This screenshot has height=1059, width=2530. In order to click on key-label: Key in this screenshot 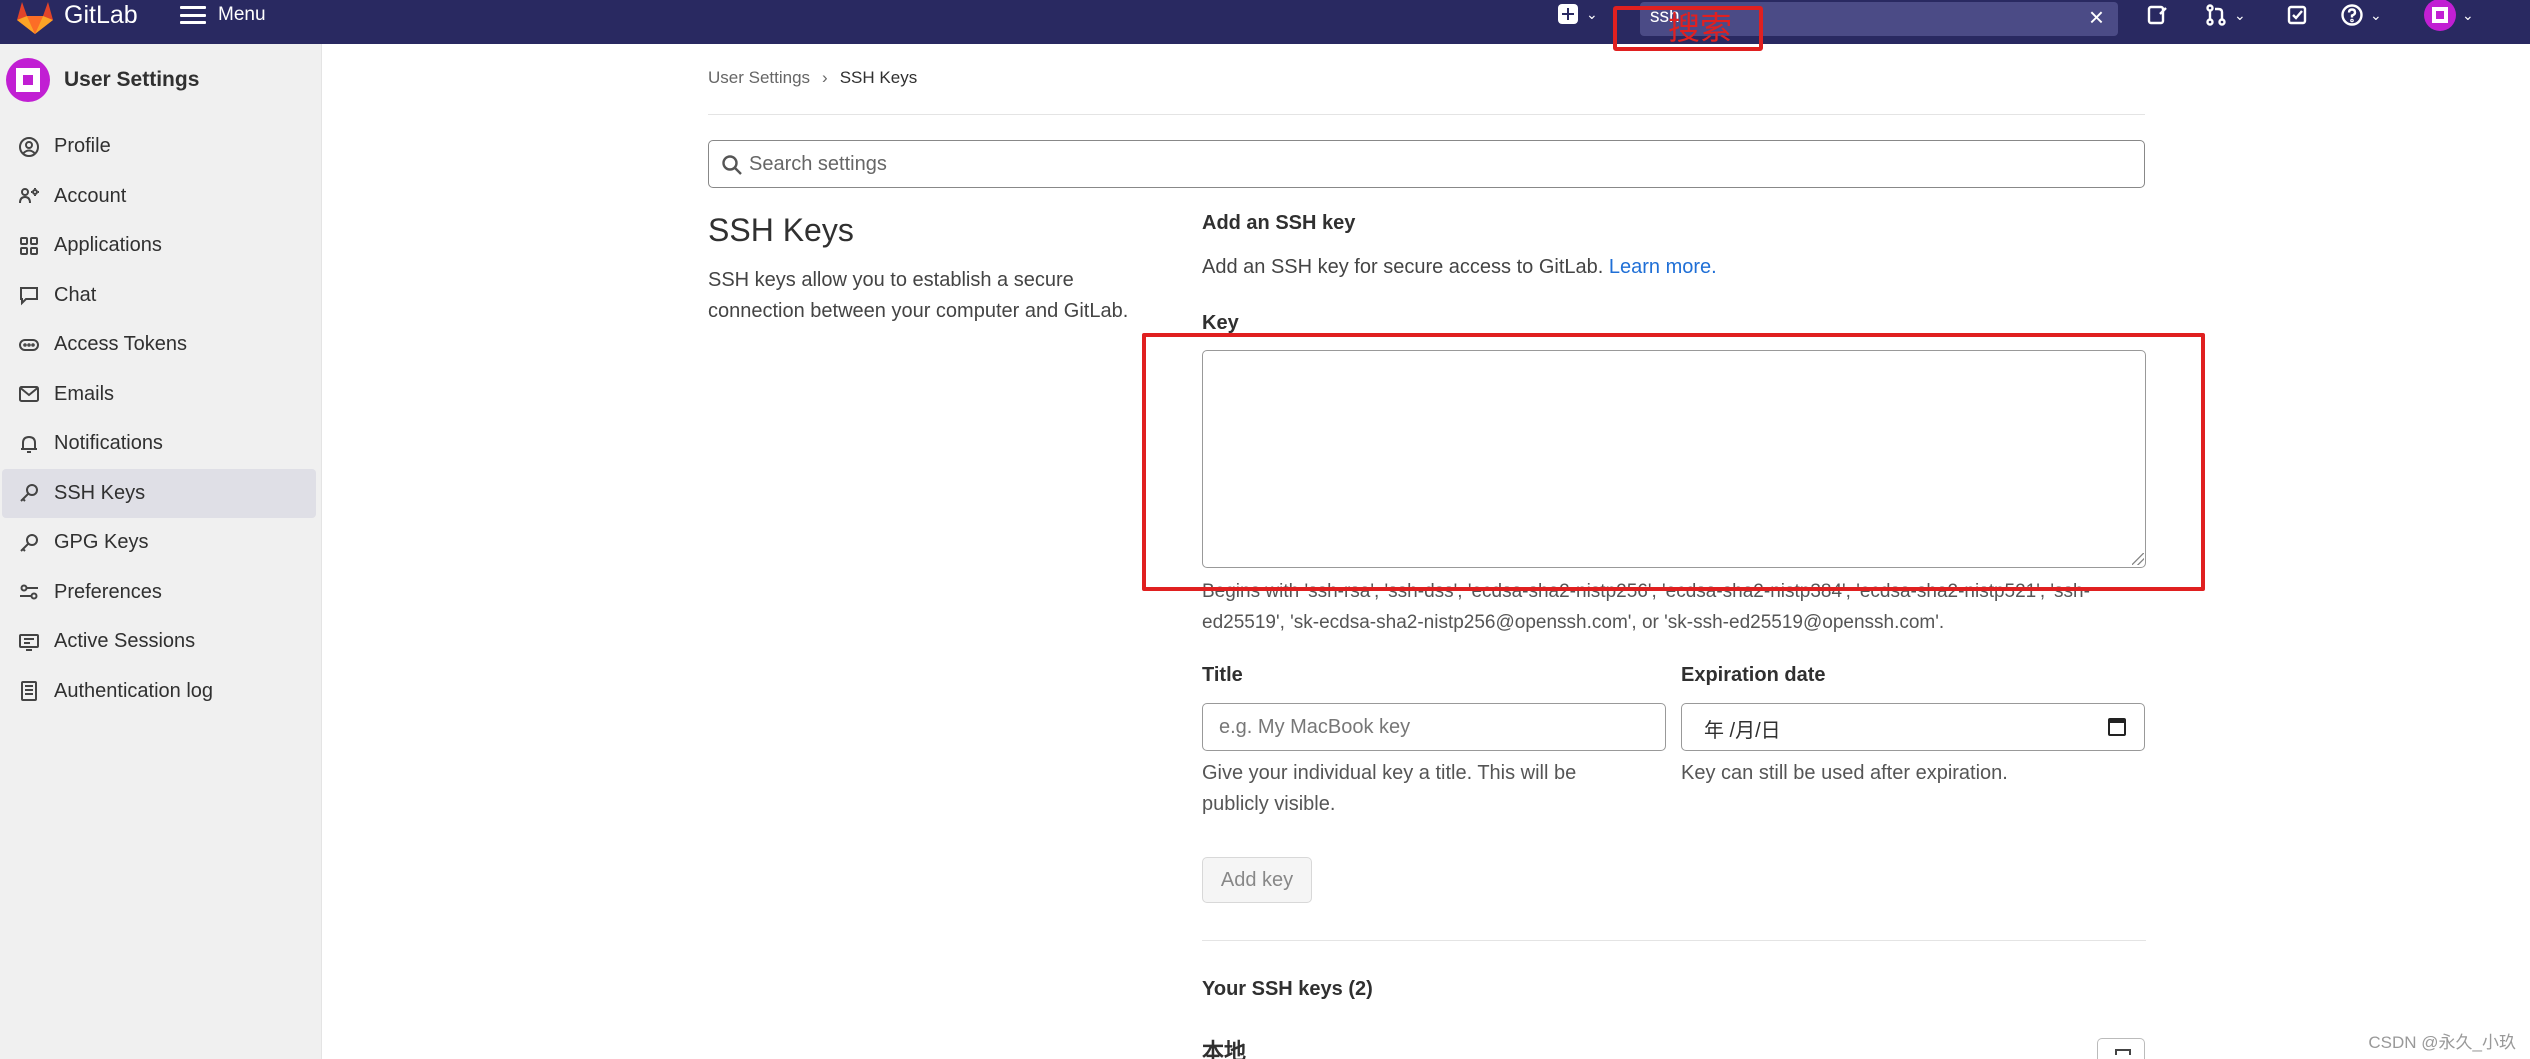, I will do `click(1220, 323)`.